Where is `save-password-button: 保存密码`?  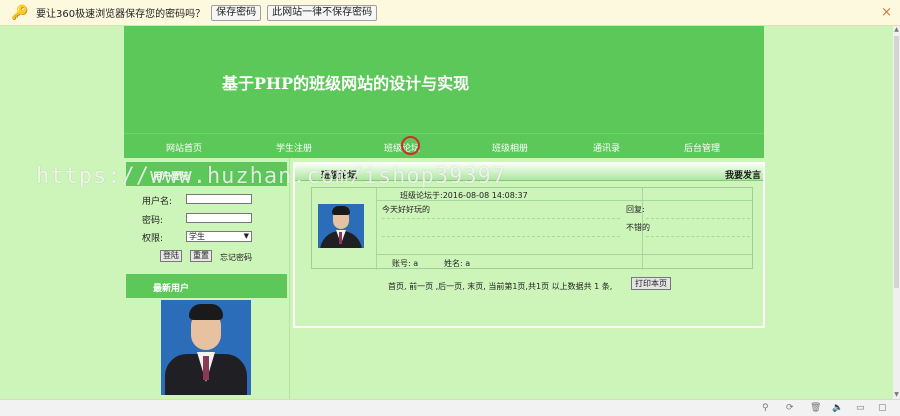 save-password-button: 保存密码 is located at coordinates (236, 12).